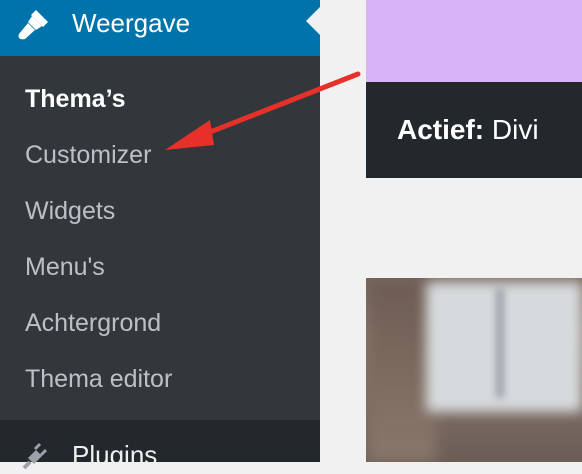 The width and height of the screenshot is (582, 474). I want to click on active-theme-title: Divi, so click(515, 129).